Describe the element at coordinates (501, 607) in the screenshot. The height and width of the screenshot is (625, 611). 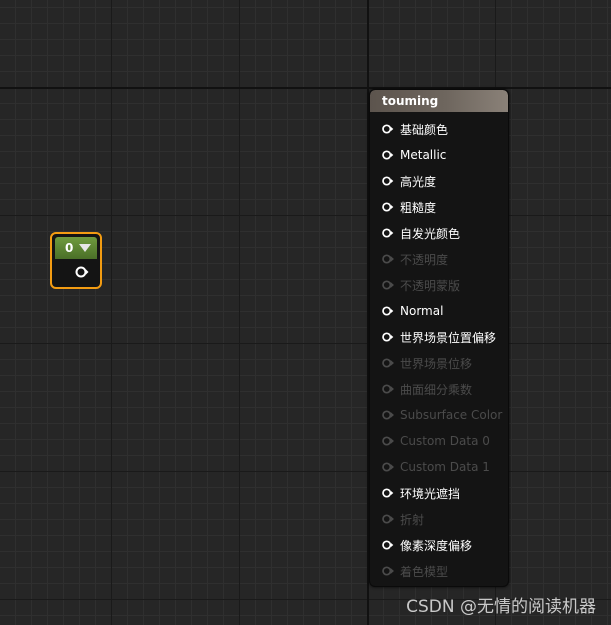
I see `watermark: CSDN @无情的阅读机器` at that location.